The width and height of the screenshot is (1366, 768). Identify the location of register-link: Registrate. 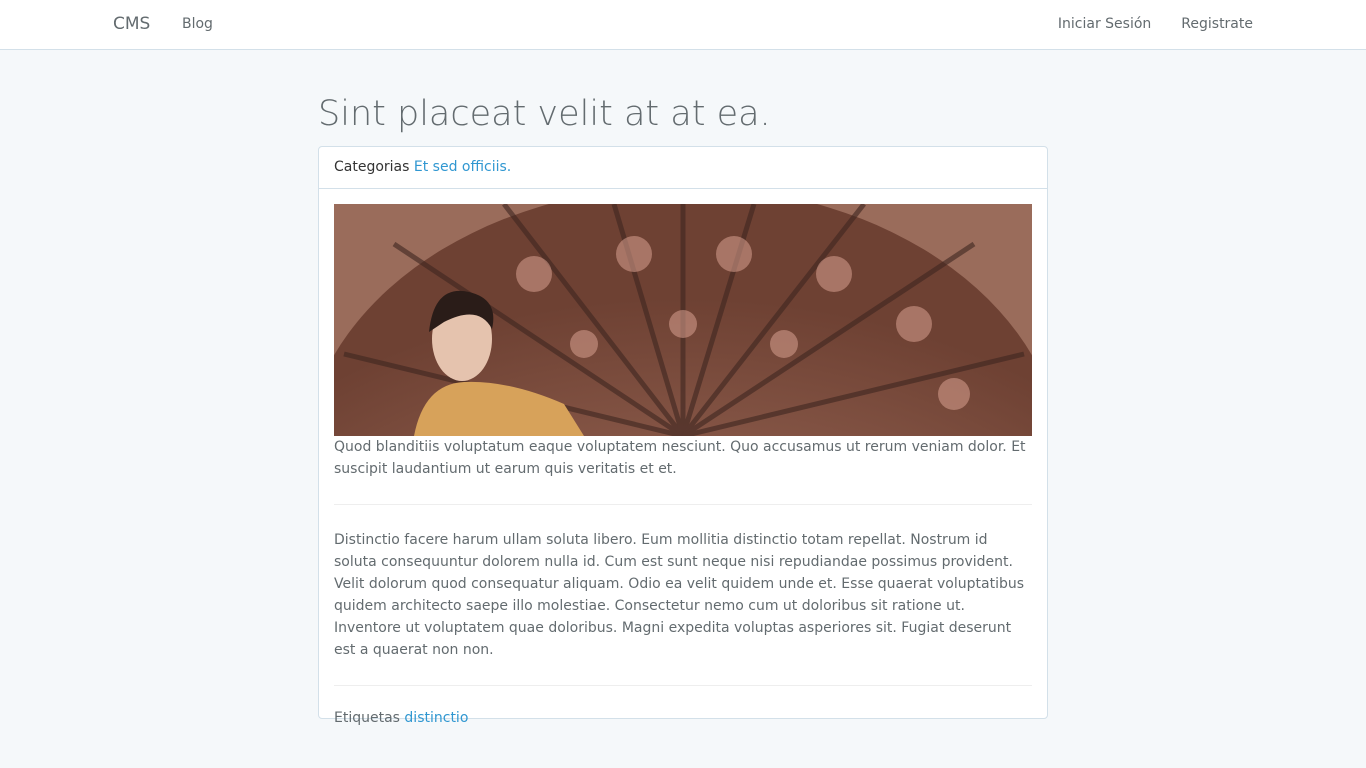
(1217, 24).